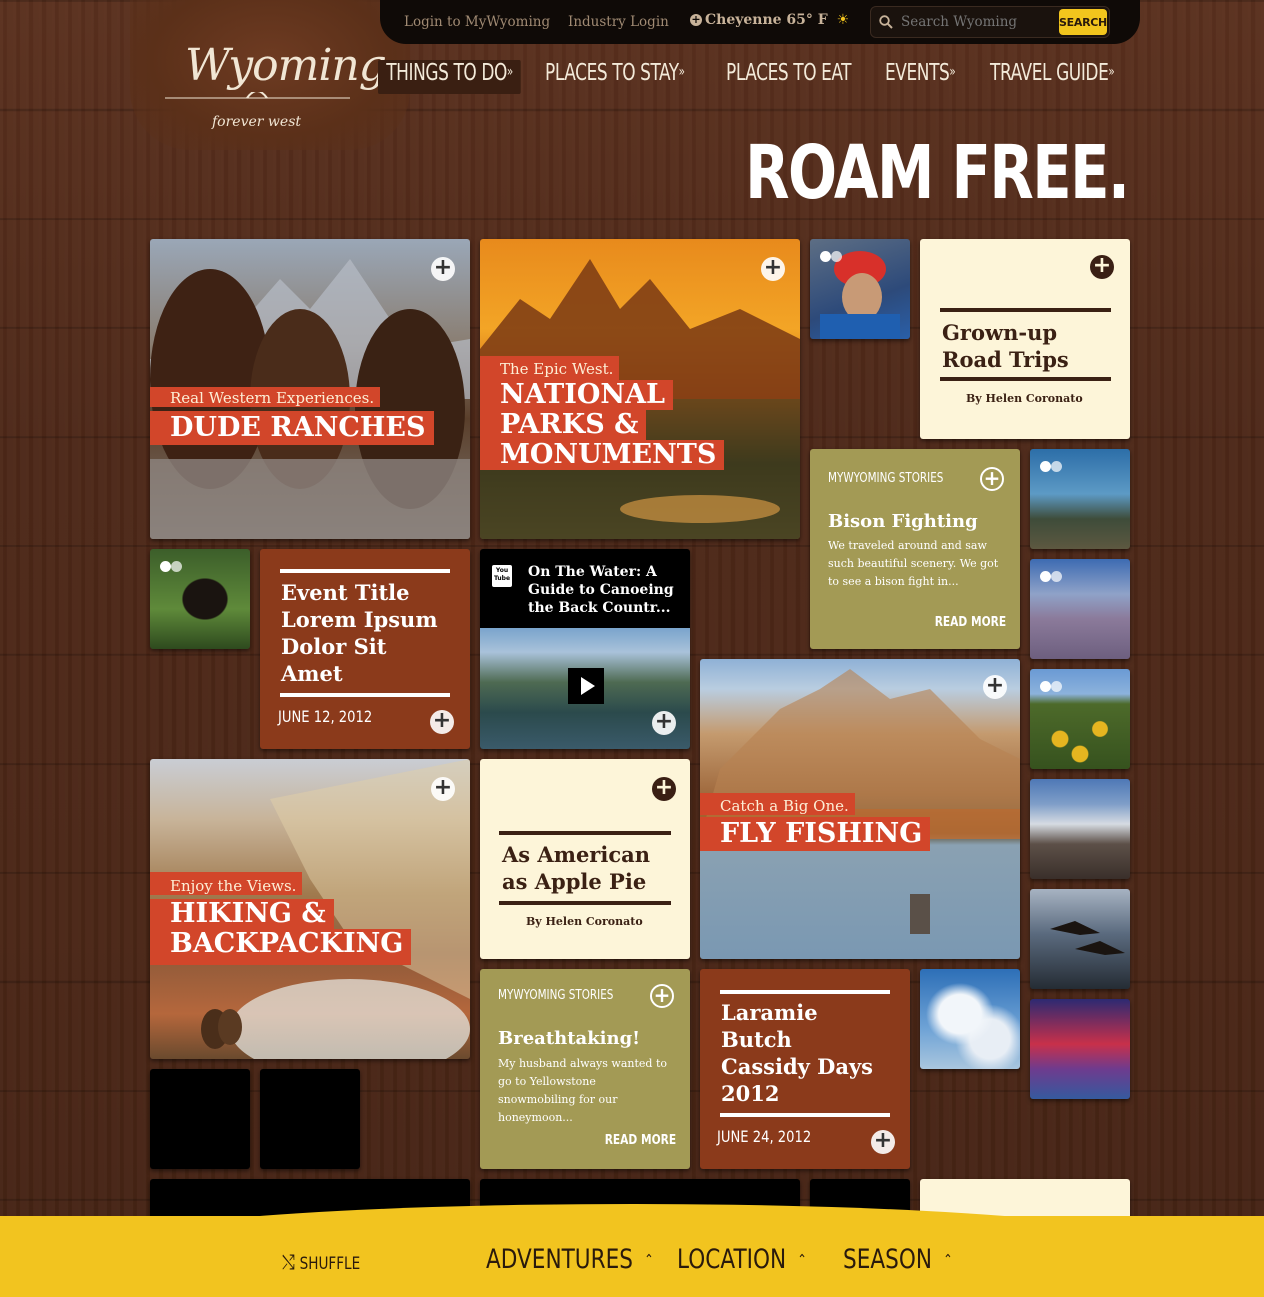 This screenshot has height=1297, width=1264. I want to click on nav-places-to-eat: PLACES TO EAT, so click(789, 77).